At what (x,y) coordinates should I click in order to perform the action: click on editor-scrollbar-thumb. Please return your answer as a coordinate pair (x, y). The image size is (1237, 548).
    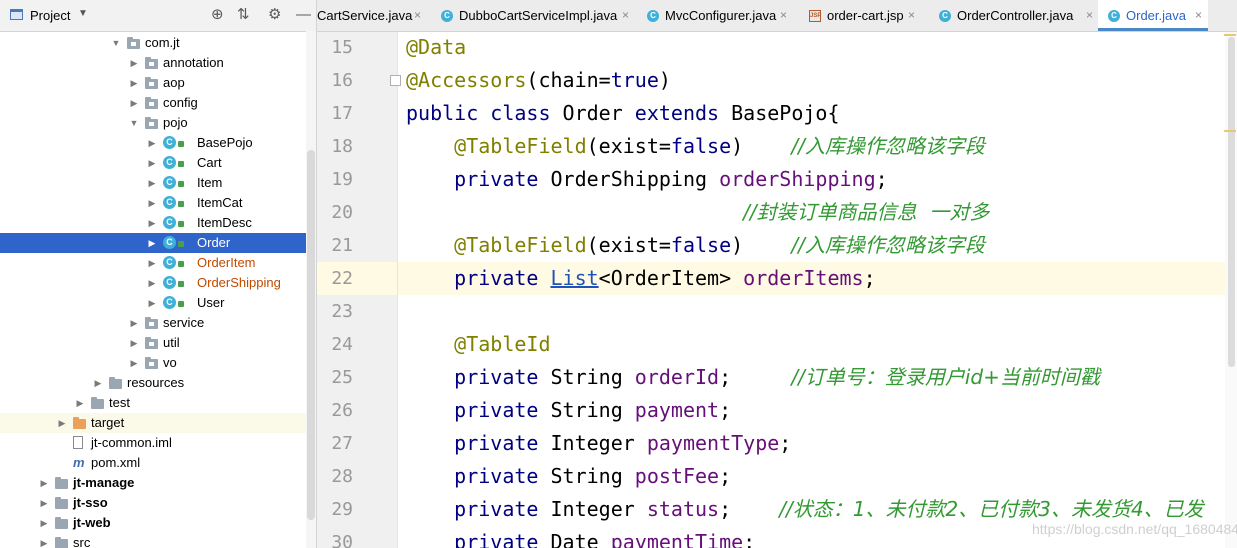
    Looking at the image, I should click on (1231, 202).